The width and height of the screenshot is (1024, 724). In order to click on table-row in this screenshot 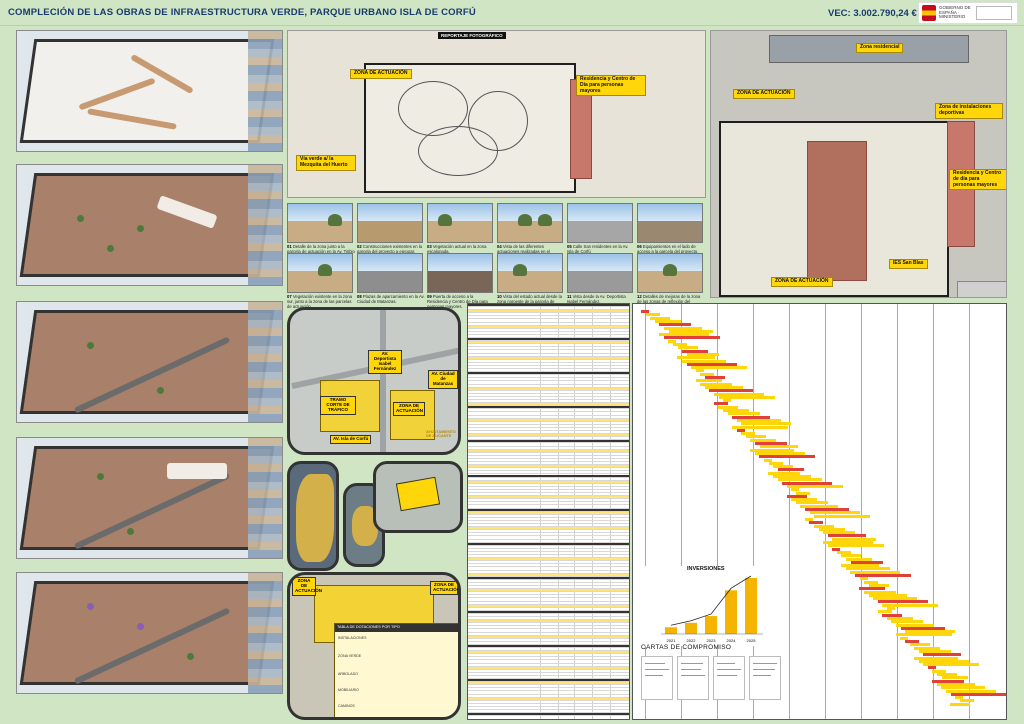, I will do `click(548, 715)`.